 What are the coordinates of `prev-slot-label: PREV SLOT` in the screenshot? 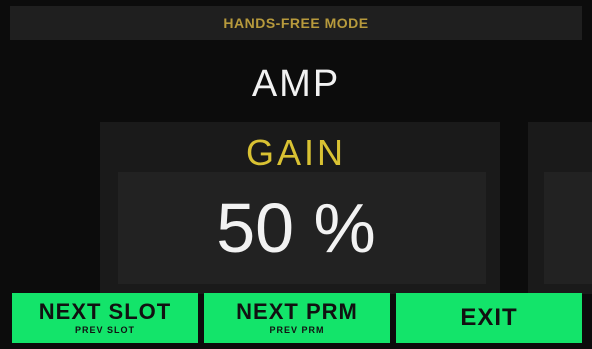 It's located at (104, 330).